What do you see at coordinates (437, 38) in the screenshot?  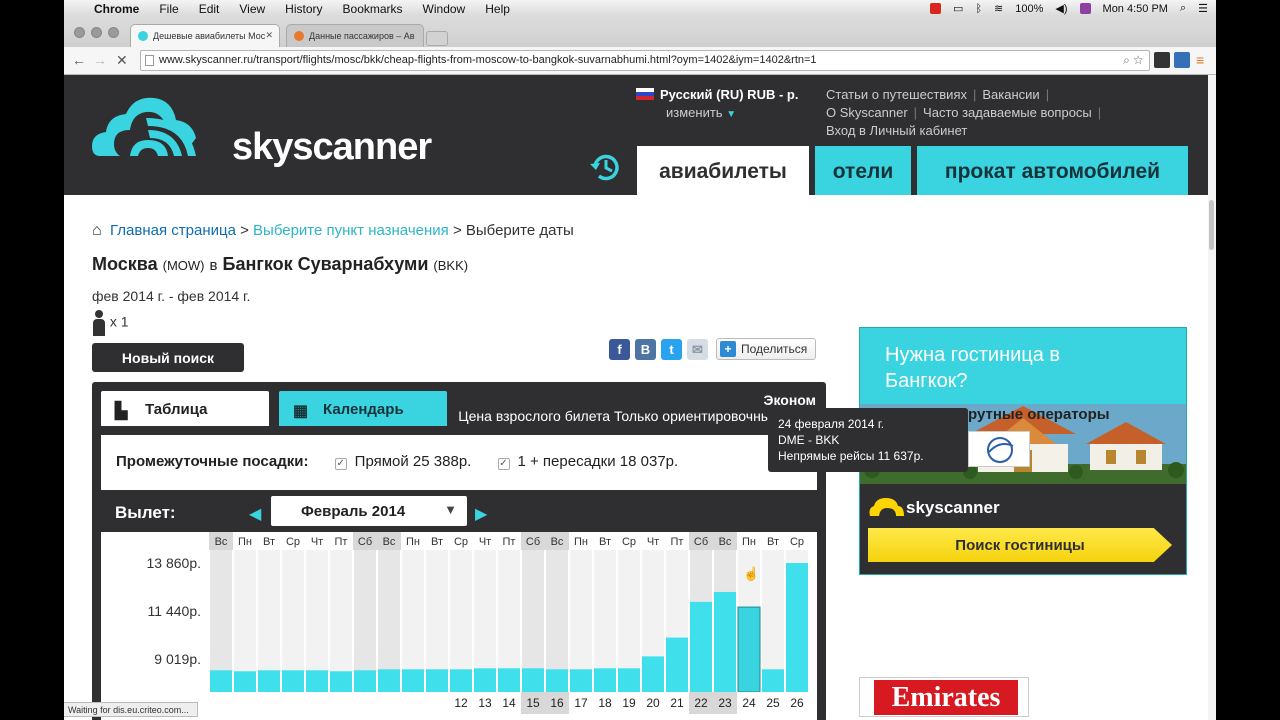 I see `new-tab-button` at bounding box center [437, 38].